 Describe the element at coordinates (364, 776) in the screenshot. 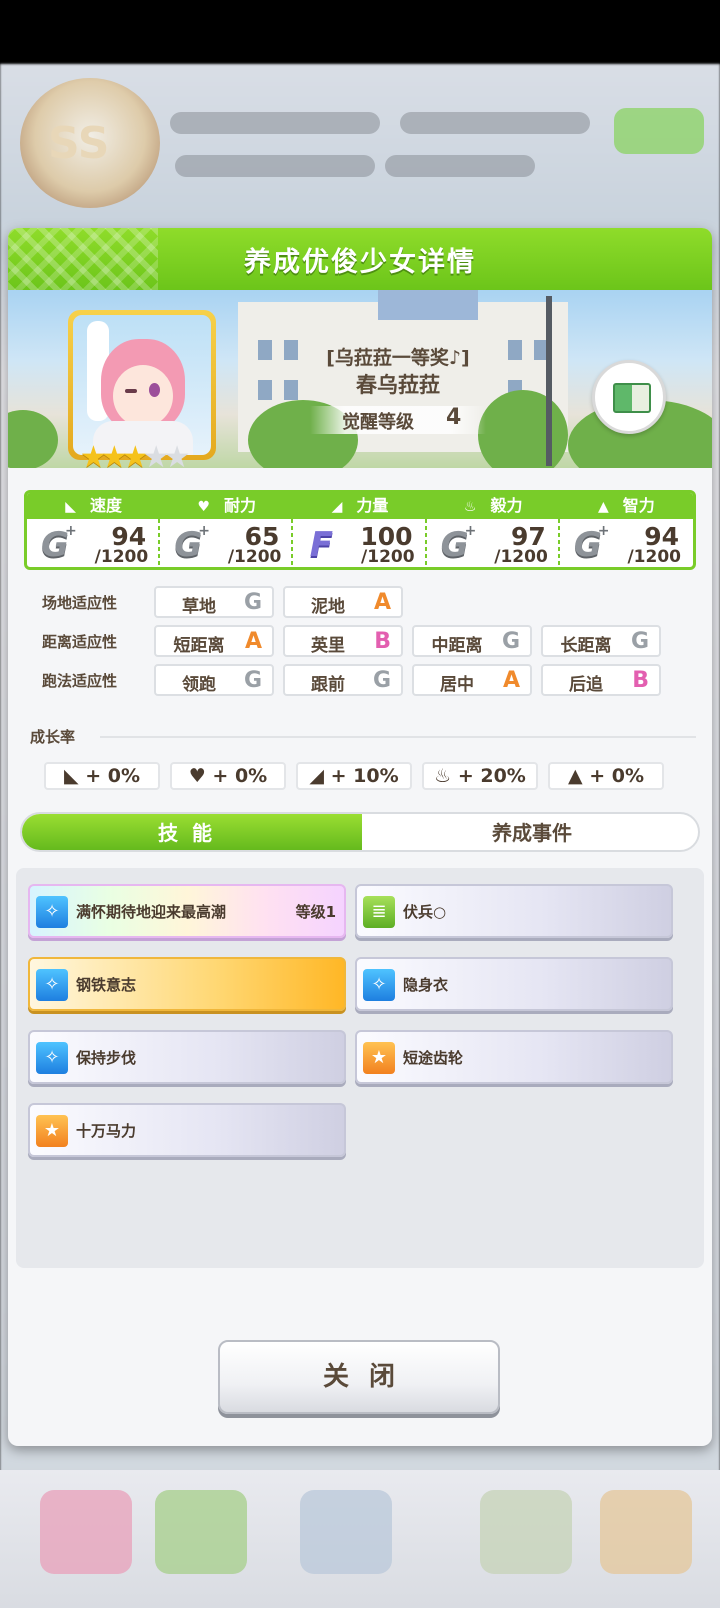

I see `growth-value: + 10%` at that location.